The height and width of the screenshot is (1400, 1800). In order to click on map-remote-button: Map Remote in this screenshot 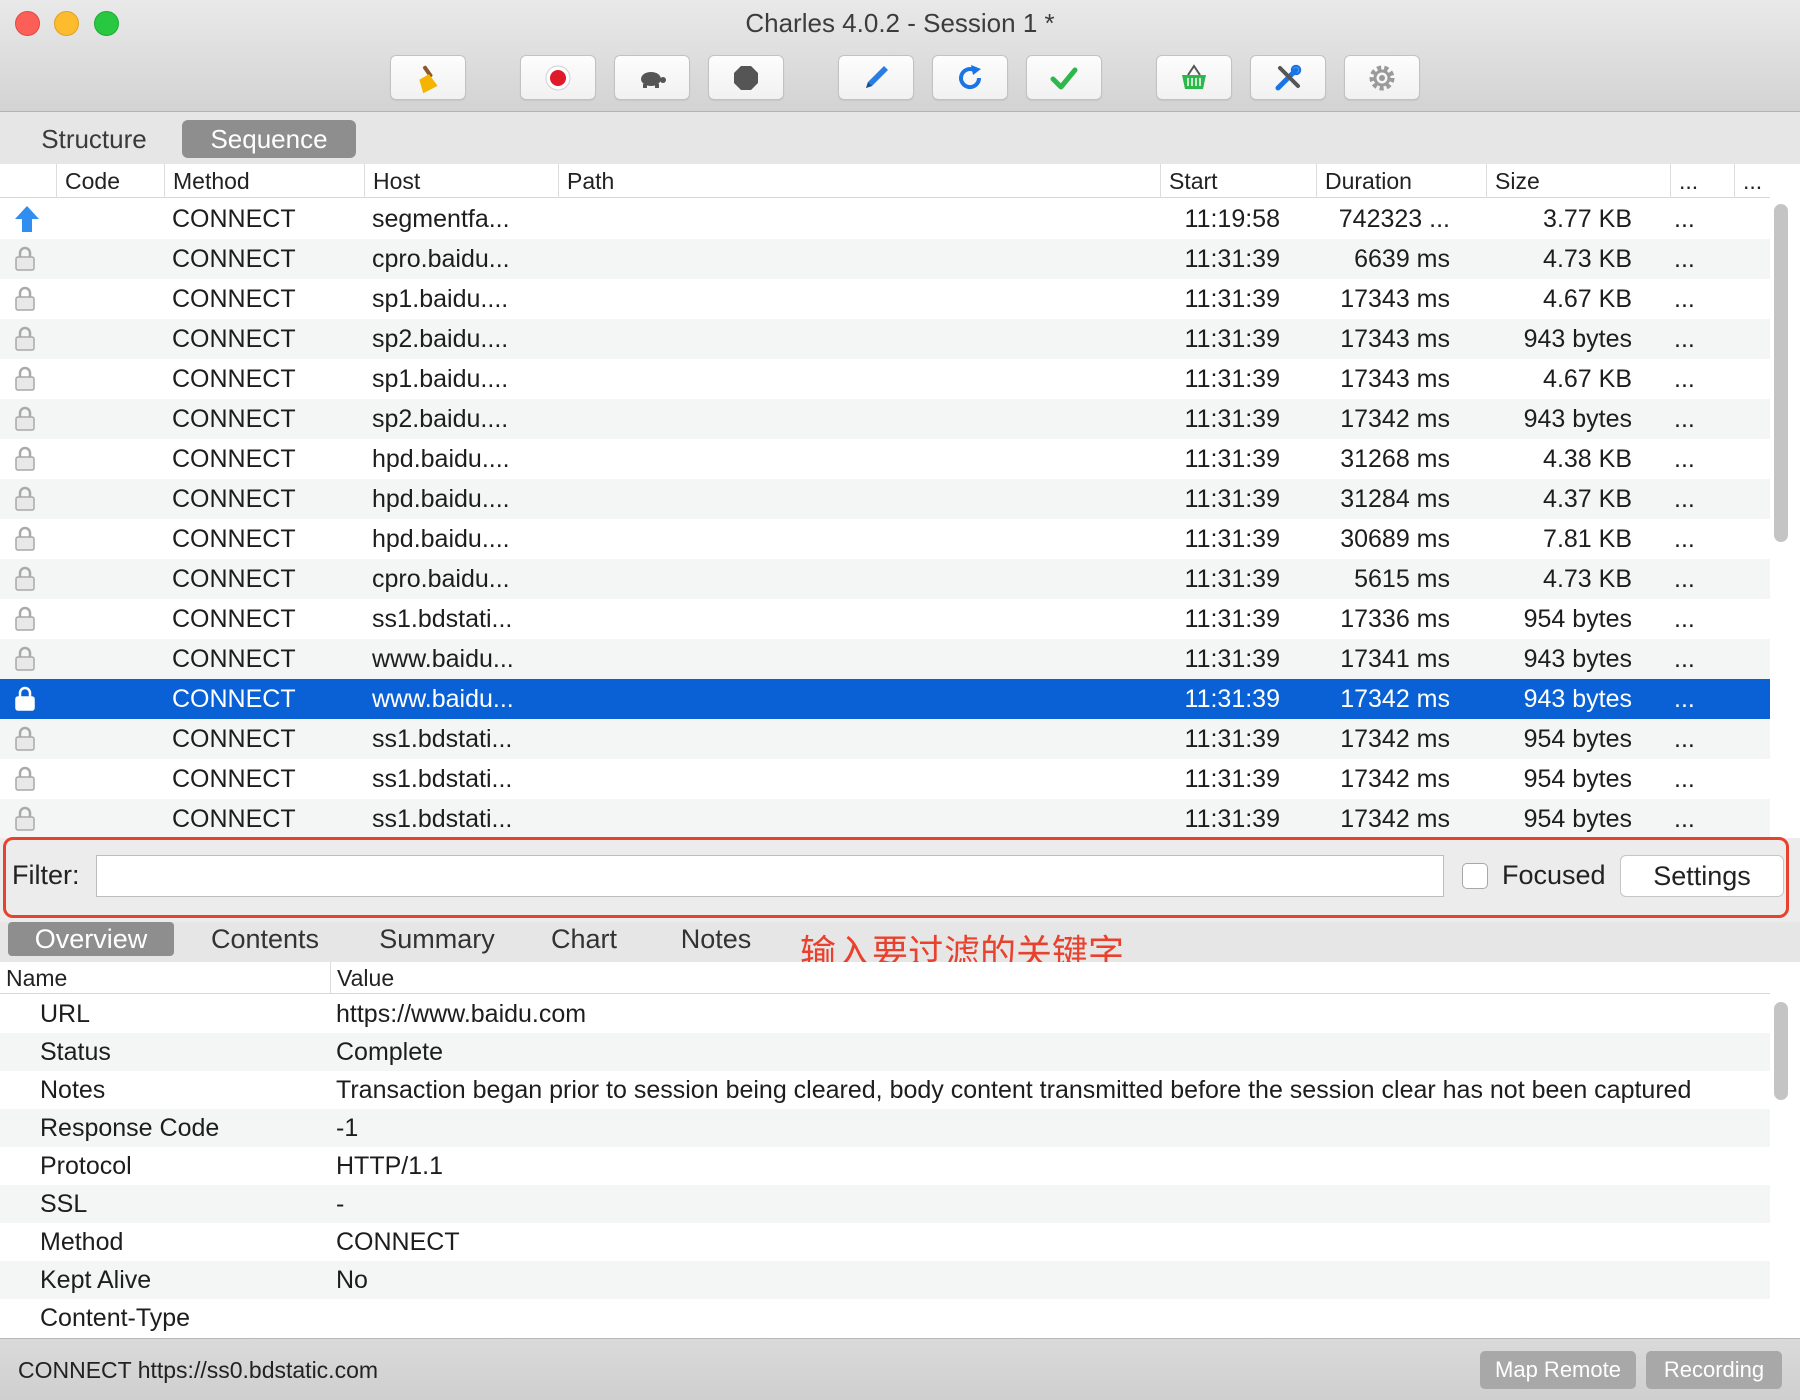, I will do `click(1558, 1370)`.